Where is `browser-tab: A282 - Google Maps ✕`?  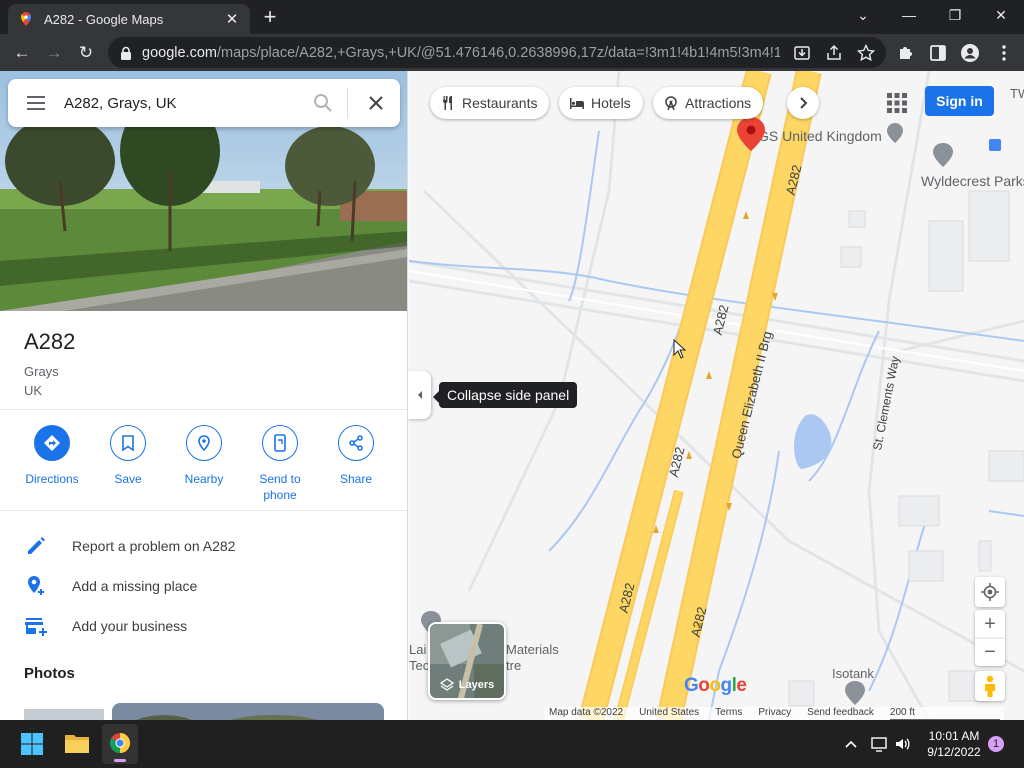
browser-tab: A282 - Google Maps ✕ is located at coordinates (129, 19).